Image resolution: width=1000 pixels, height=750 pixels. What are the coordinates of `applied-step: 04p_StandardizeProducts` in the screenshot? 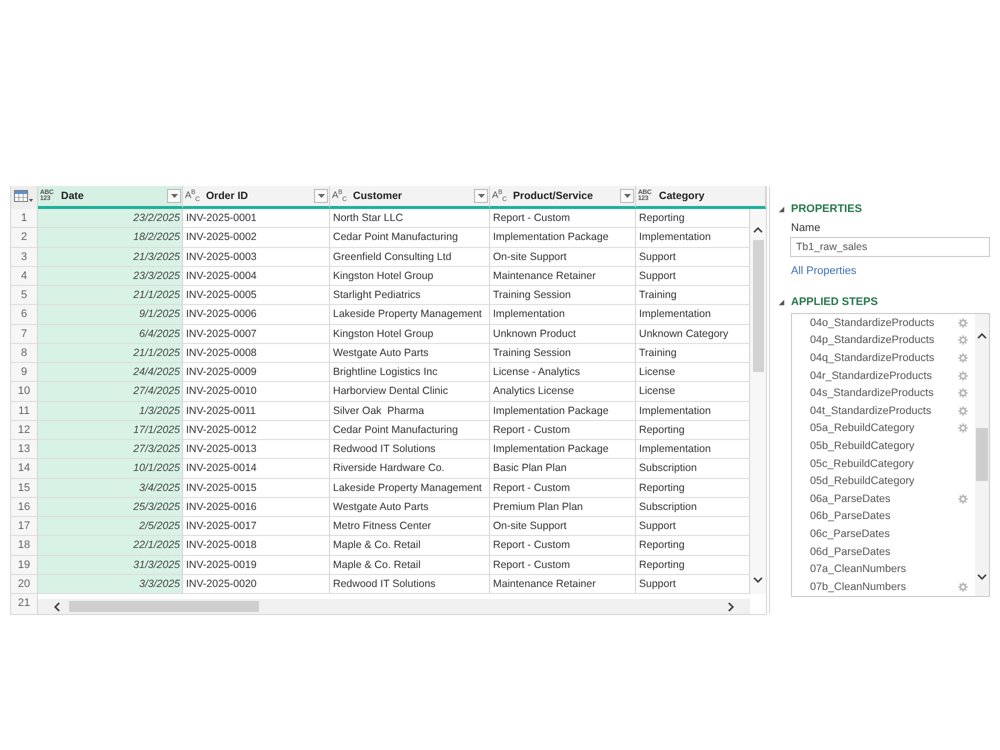 It's located at (892, 341).